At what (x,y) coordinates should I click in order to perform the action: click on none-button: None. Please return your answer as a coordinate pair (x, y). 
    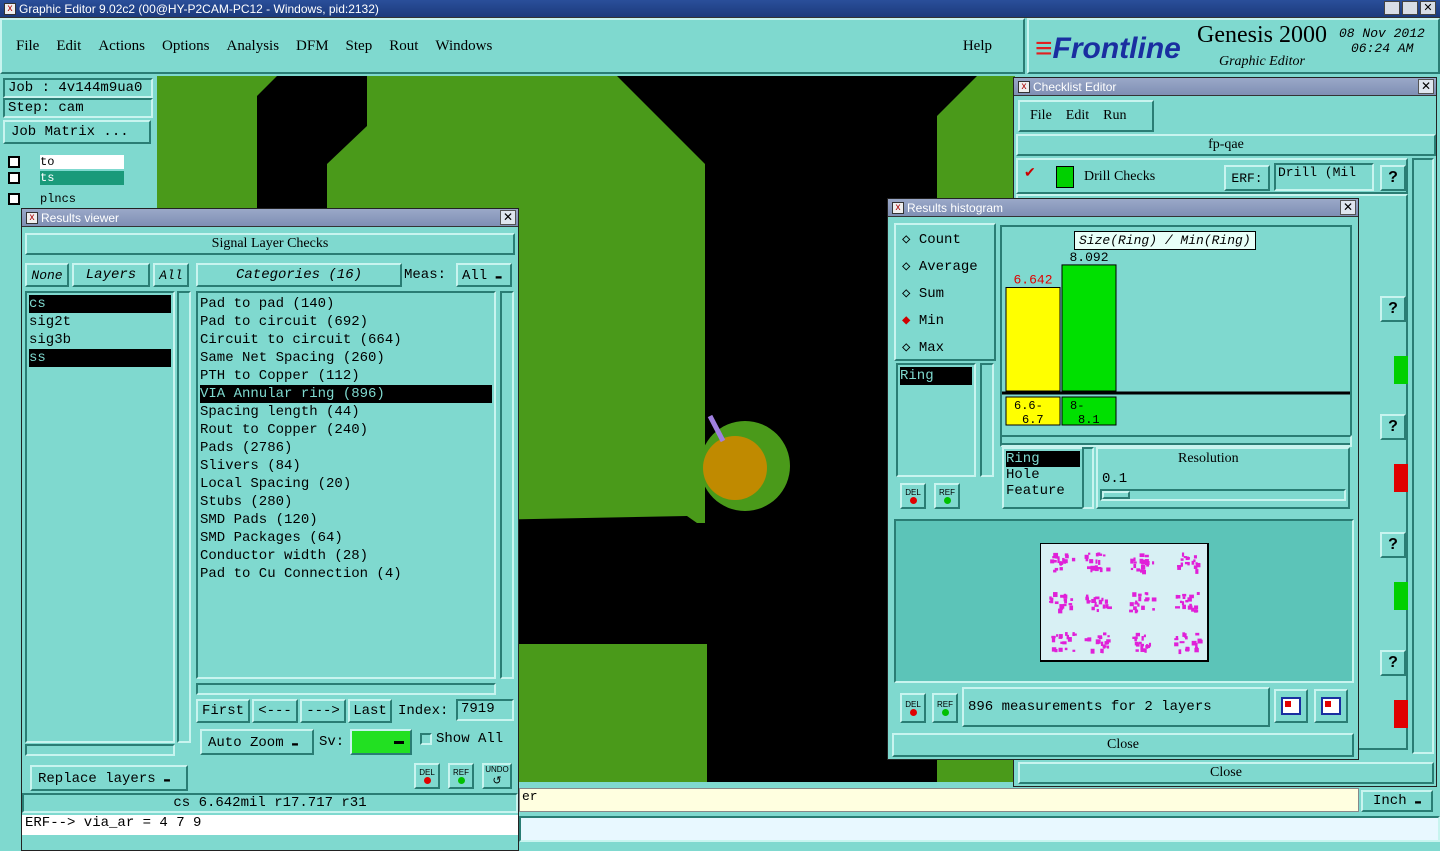
    Looking at the image, I should click on (47, 275).